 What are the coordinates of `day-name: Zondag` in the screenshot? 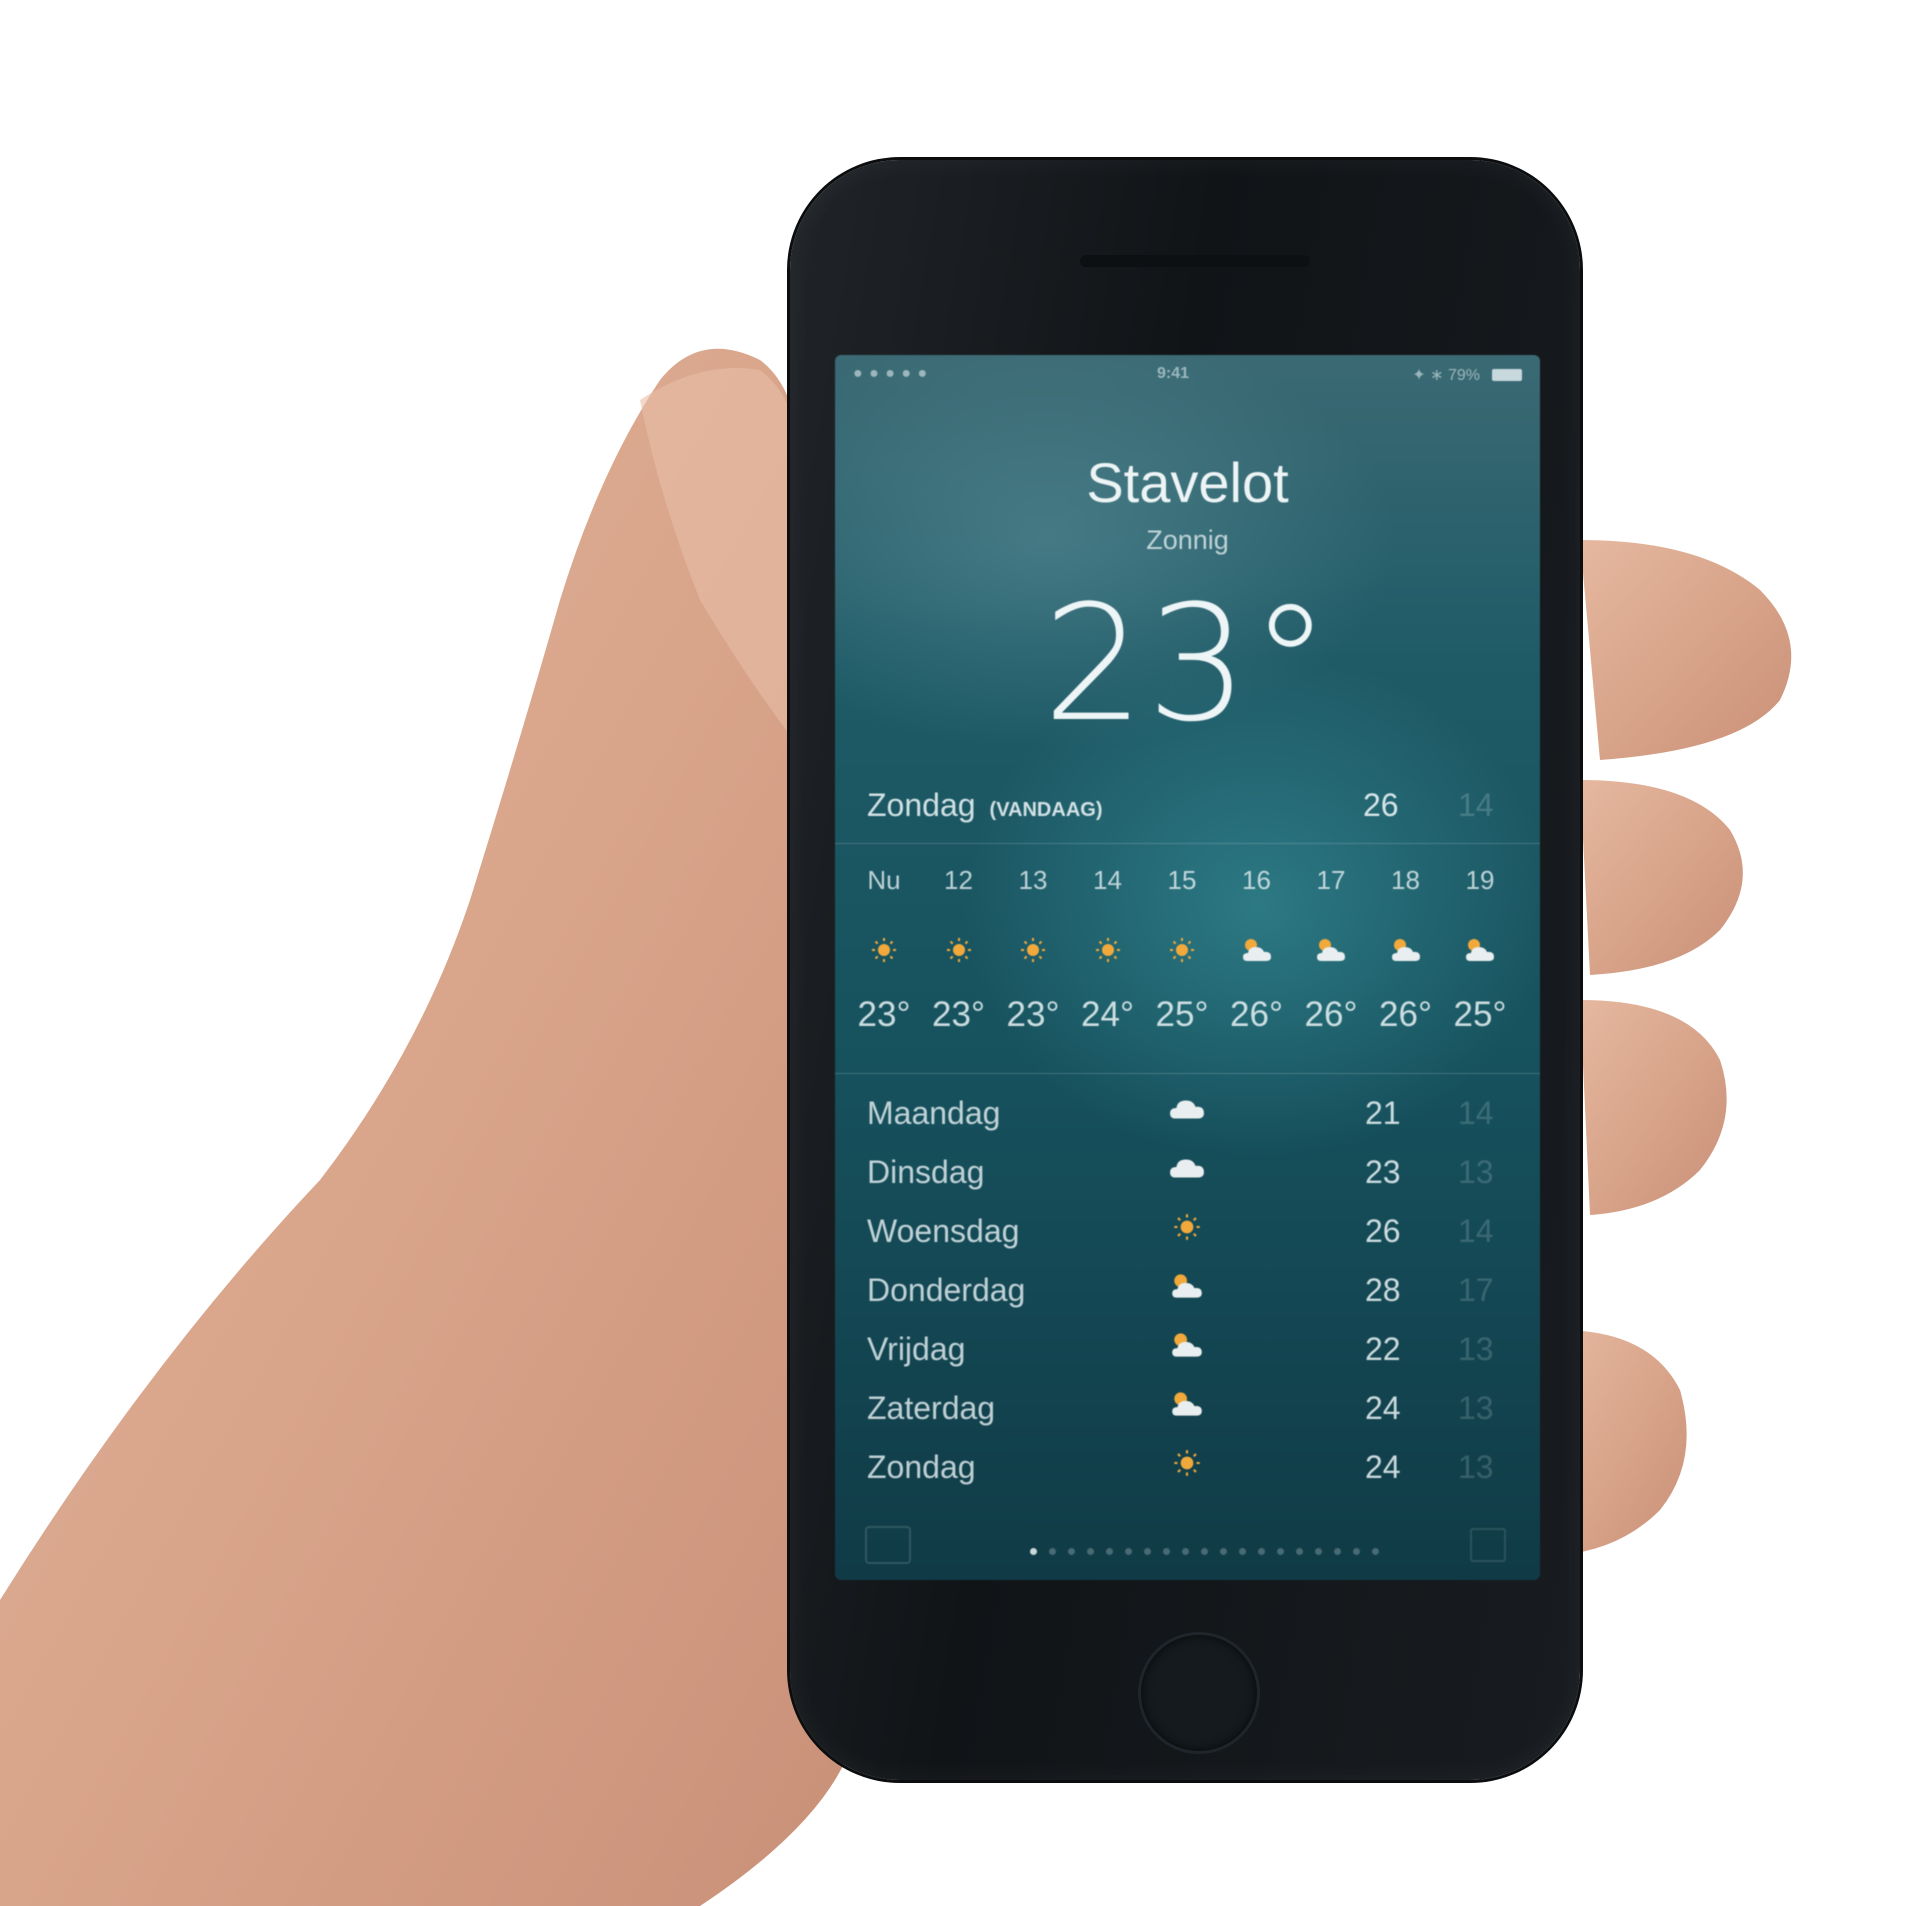 It's located at (921, 1467).